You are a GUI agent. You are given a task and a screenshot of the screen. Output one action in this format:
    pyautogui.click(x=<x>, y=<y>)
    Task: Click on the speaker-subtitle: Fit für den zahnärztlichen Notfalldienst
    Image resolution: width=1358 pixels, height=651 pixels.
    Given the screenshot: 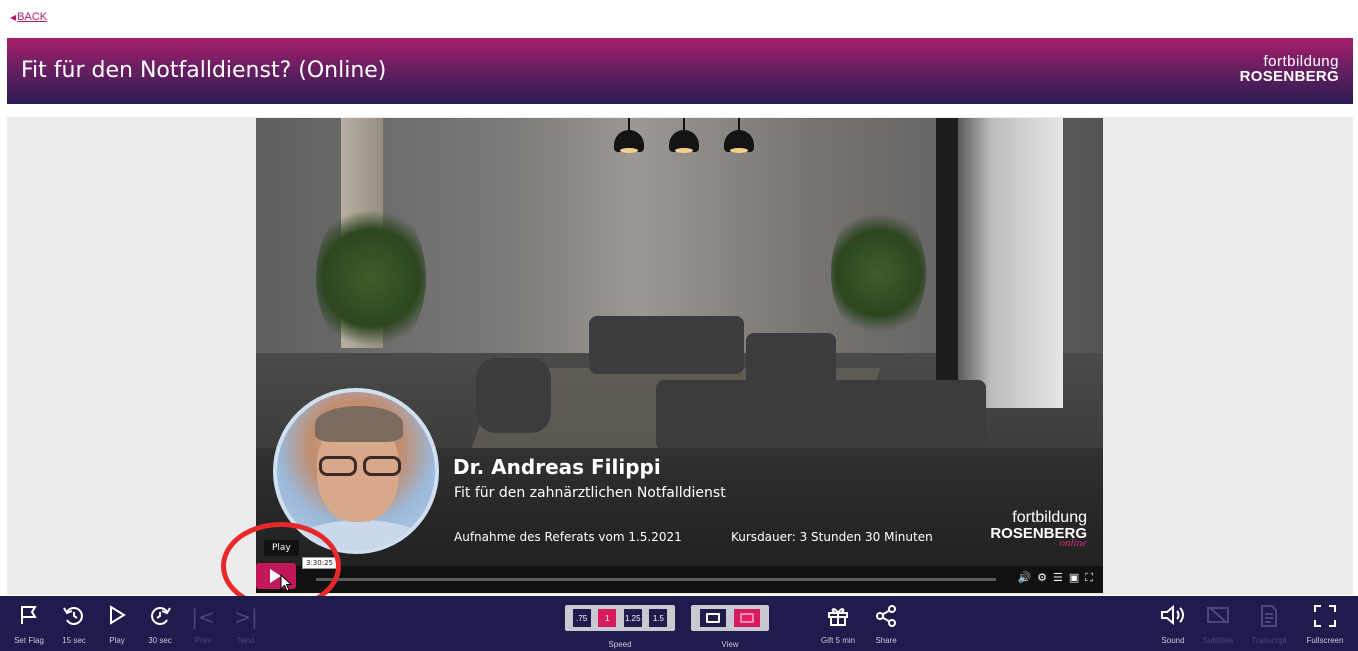 What is the action you would take?
    pyautogui.click(x=590, y=493)
    